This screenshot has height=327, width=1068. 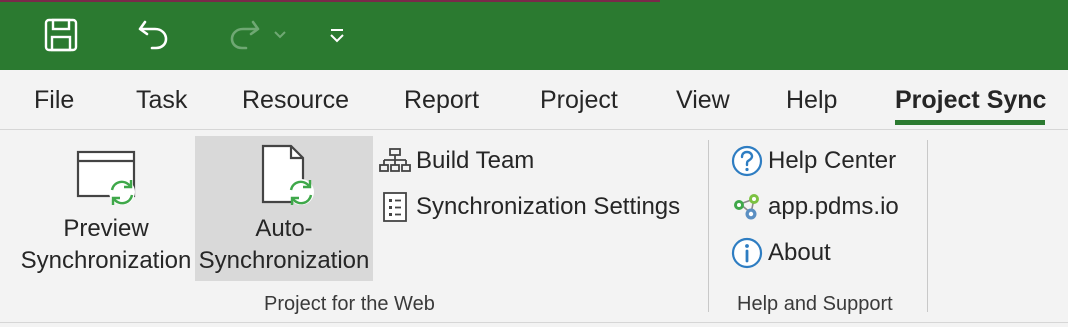 I want to click on active-tab-indicator, so click(x=970, y=122).